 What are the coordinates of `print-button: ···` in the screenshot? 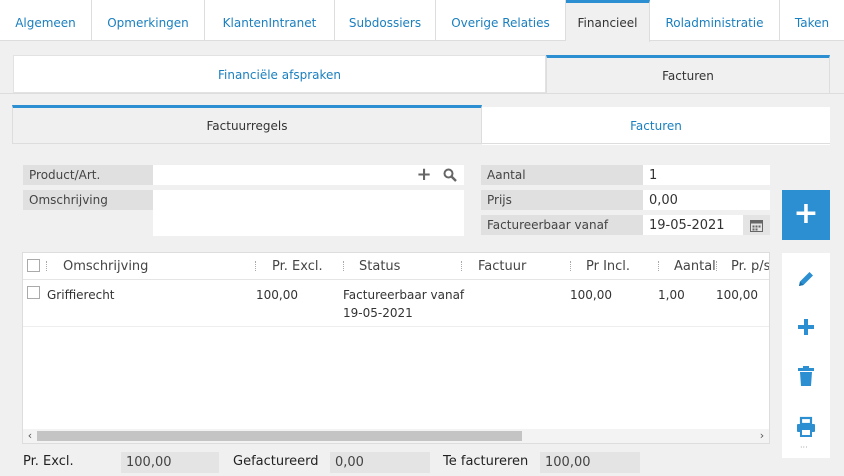 It's located at (806, 430).